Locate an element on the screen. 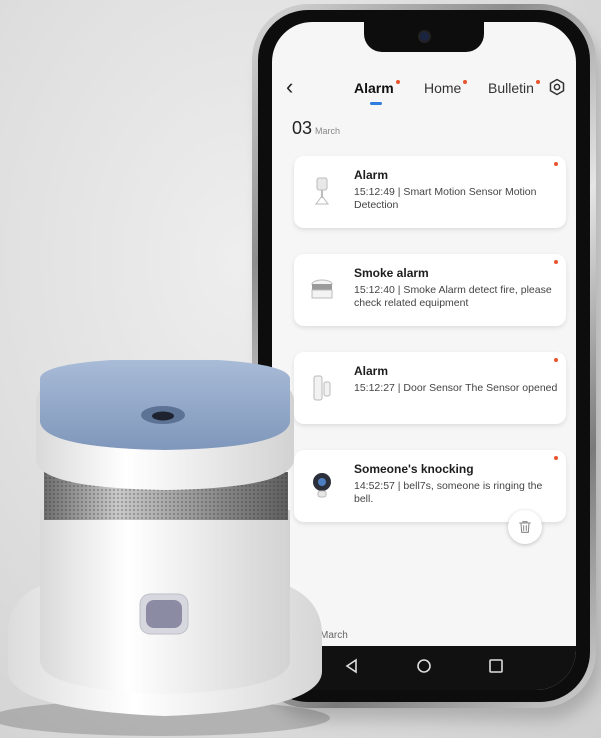 The image size is (601, 738). notification-title: Smoke alarm is located at coordinates (391, 273).